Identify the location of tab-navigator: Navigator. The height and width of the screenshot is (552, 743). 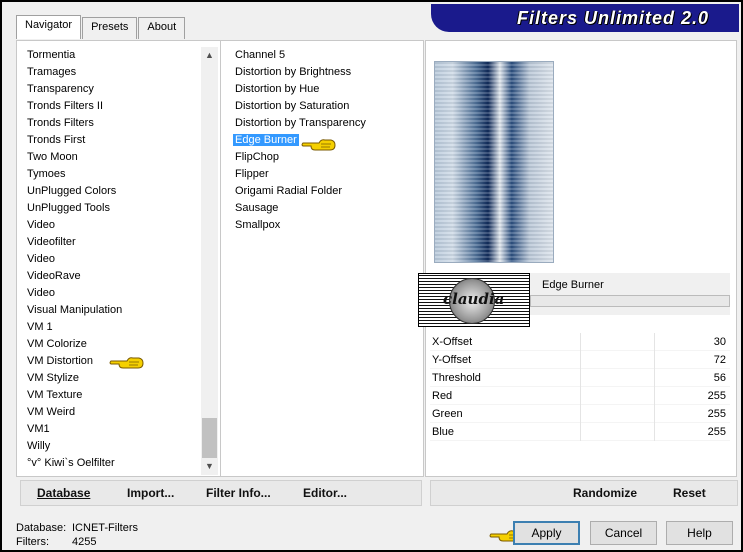
(49, 27).